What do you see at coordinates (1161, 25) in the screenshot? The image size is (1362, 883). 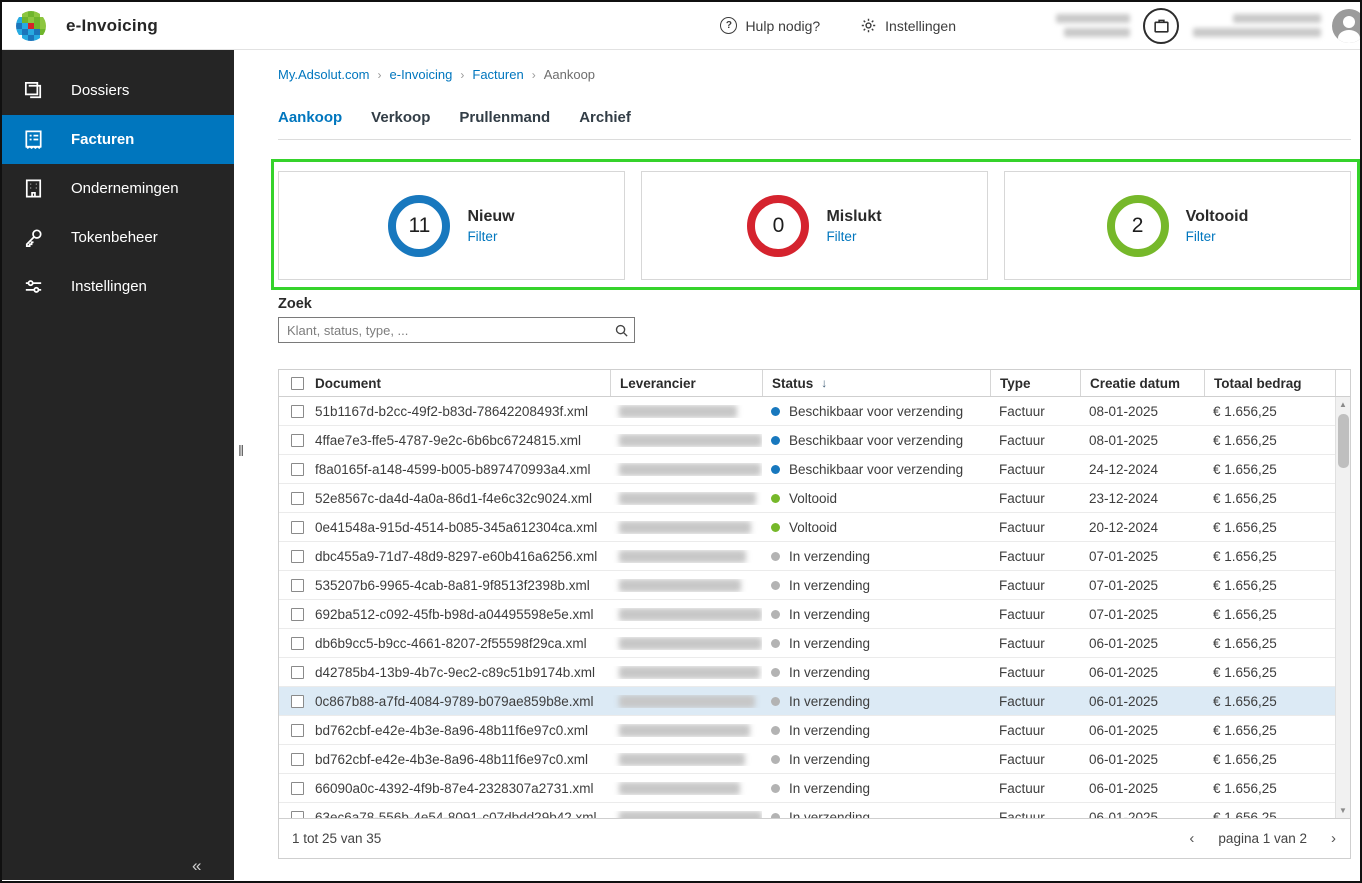 I see `dossier-switcher-button` at bounding box center [1161, 25].